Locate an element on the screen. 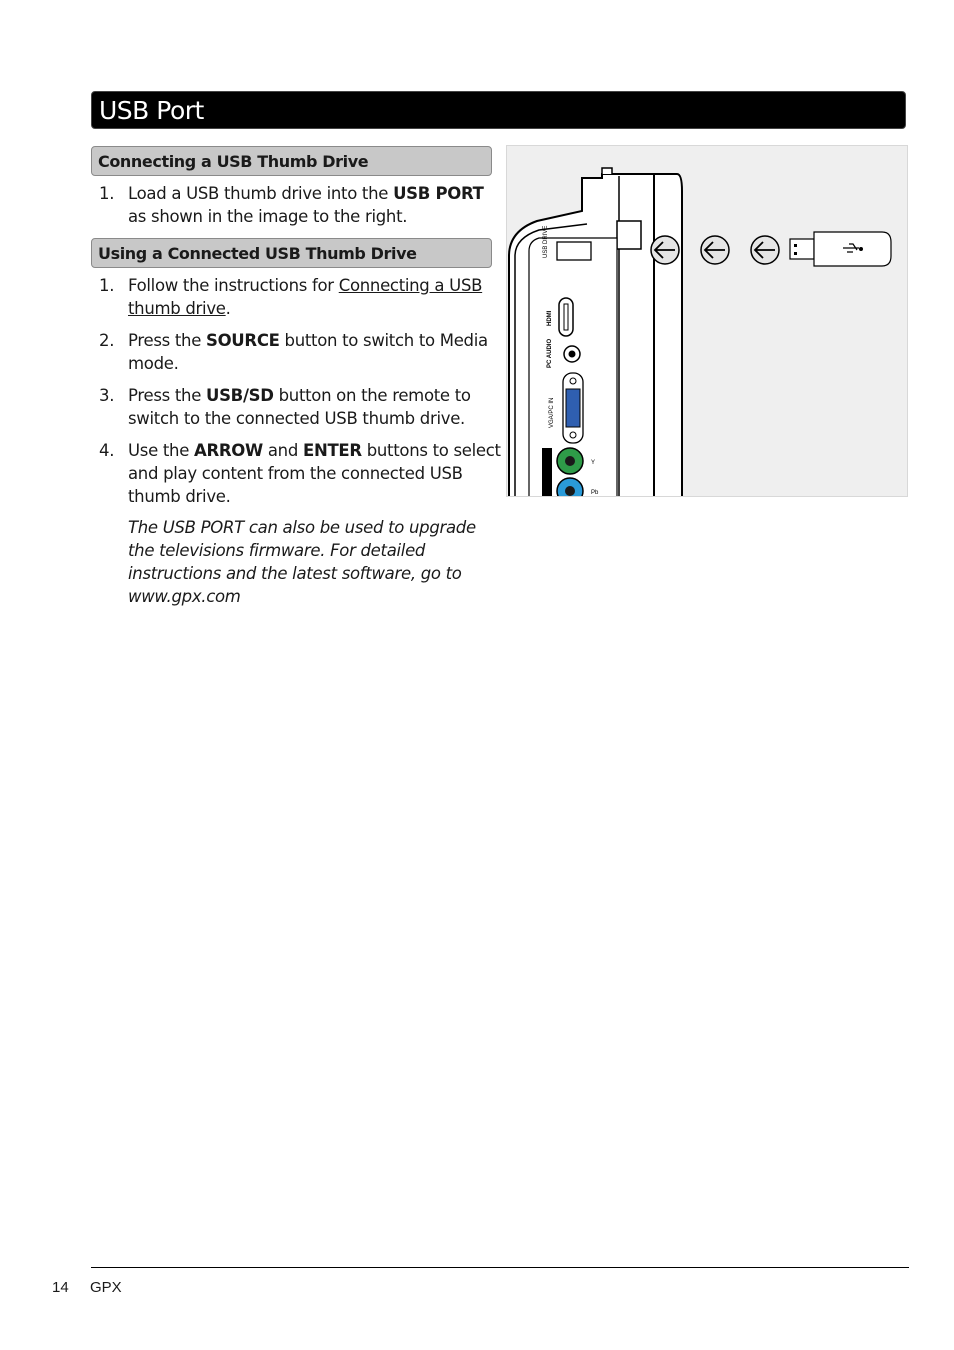  footer-divider is located at coordinates (500, 1267).